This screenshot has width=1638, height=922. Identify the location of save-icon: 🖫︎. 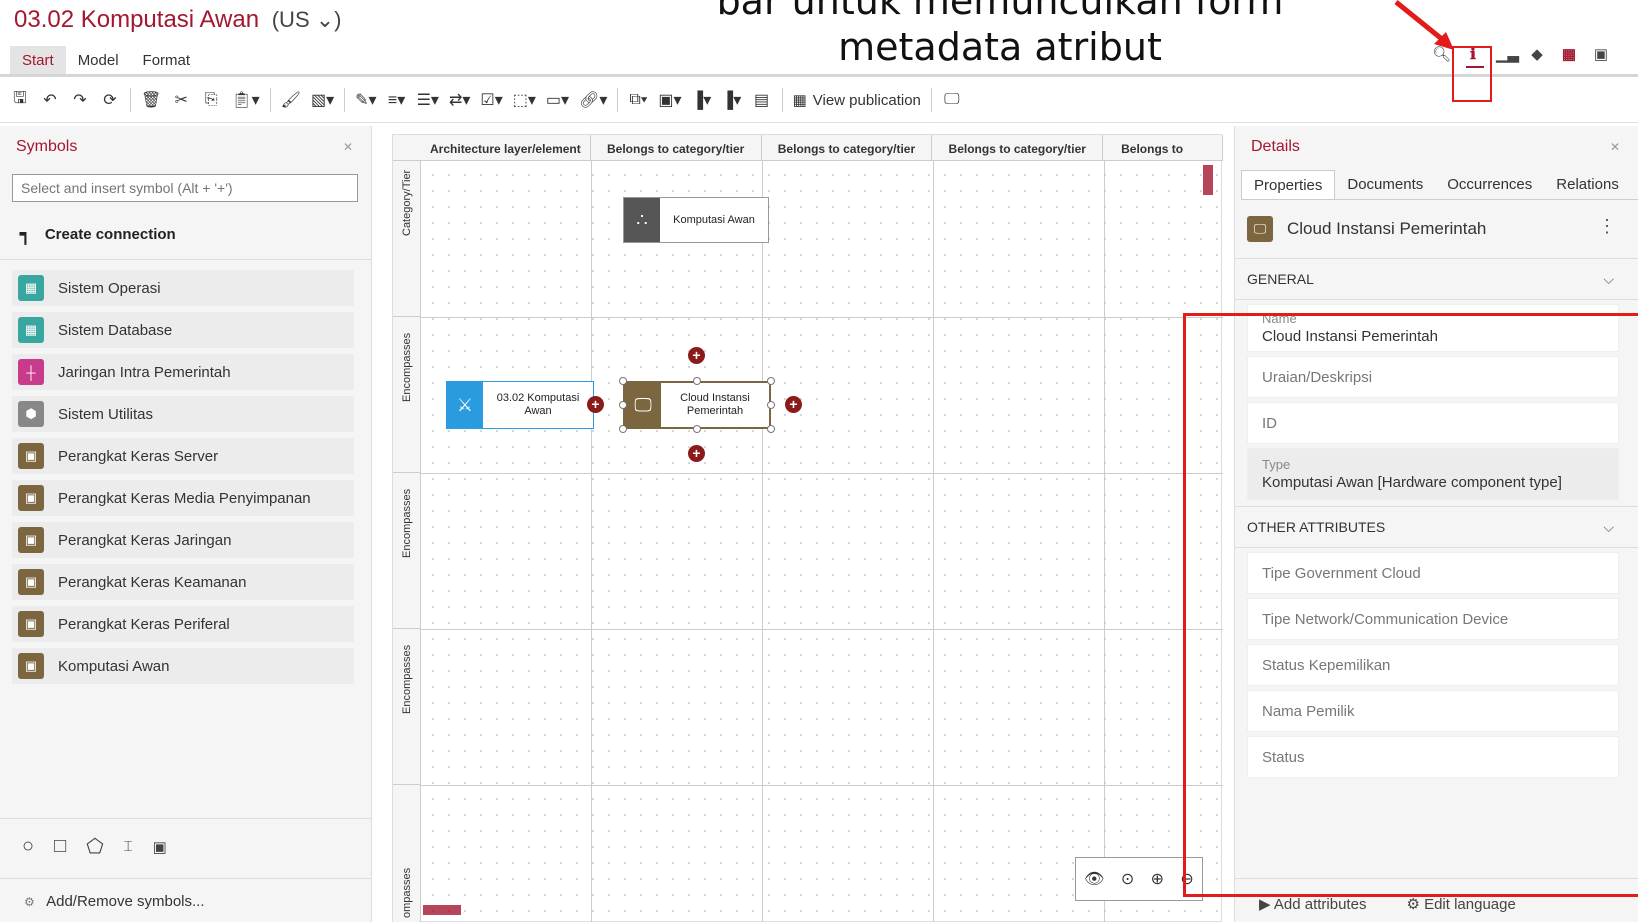
(20, 100).